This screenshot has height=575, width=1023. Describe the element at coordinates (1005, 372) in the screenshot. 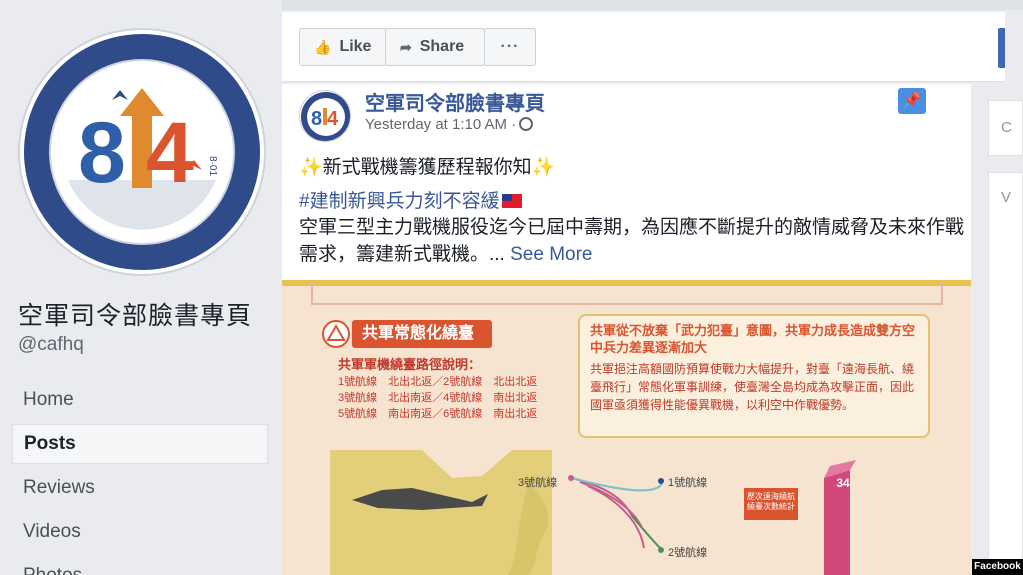

I see `right-card-2: V` at that location.